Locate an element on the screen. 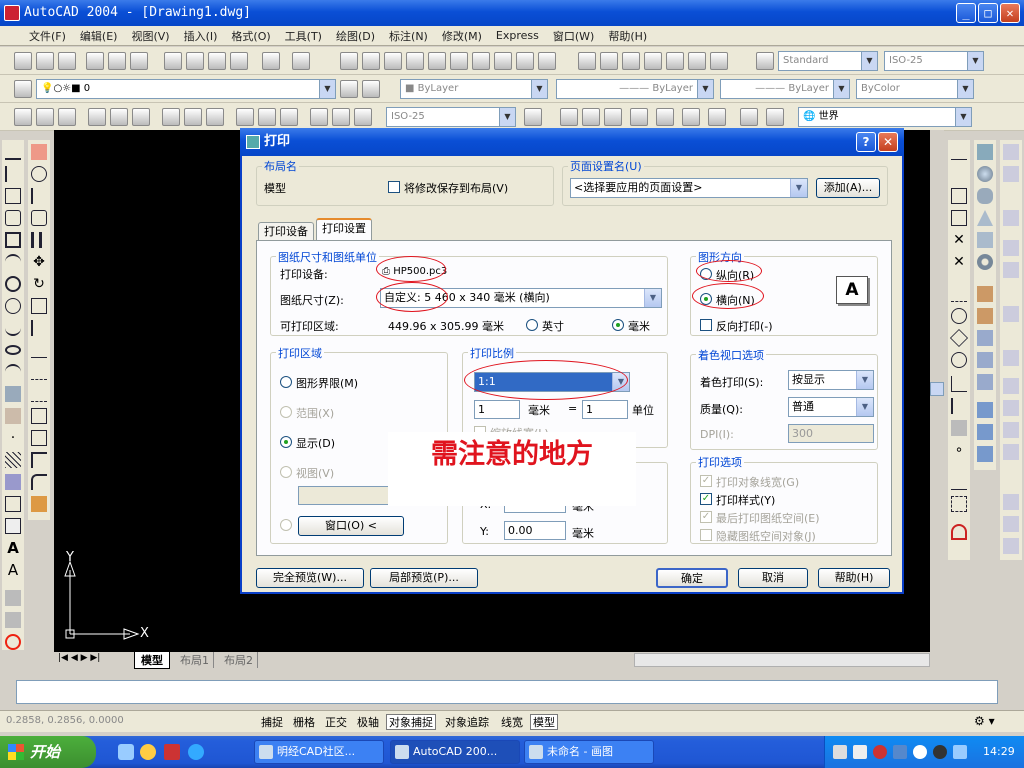 The height and width of the screenshot is (768, 1024). properties-icon is located at coordinates (437, 61).